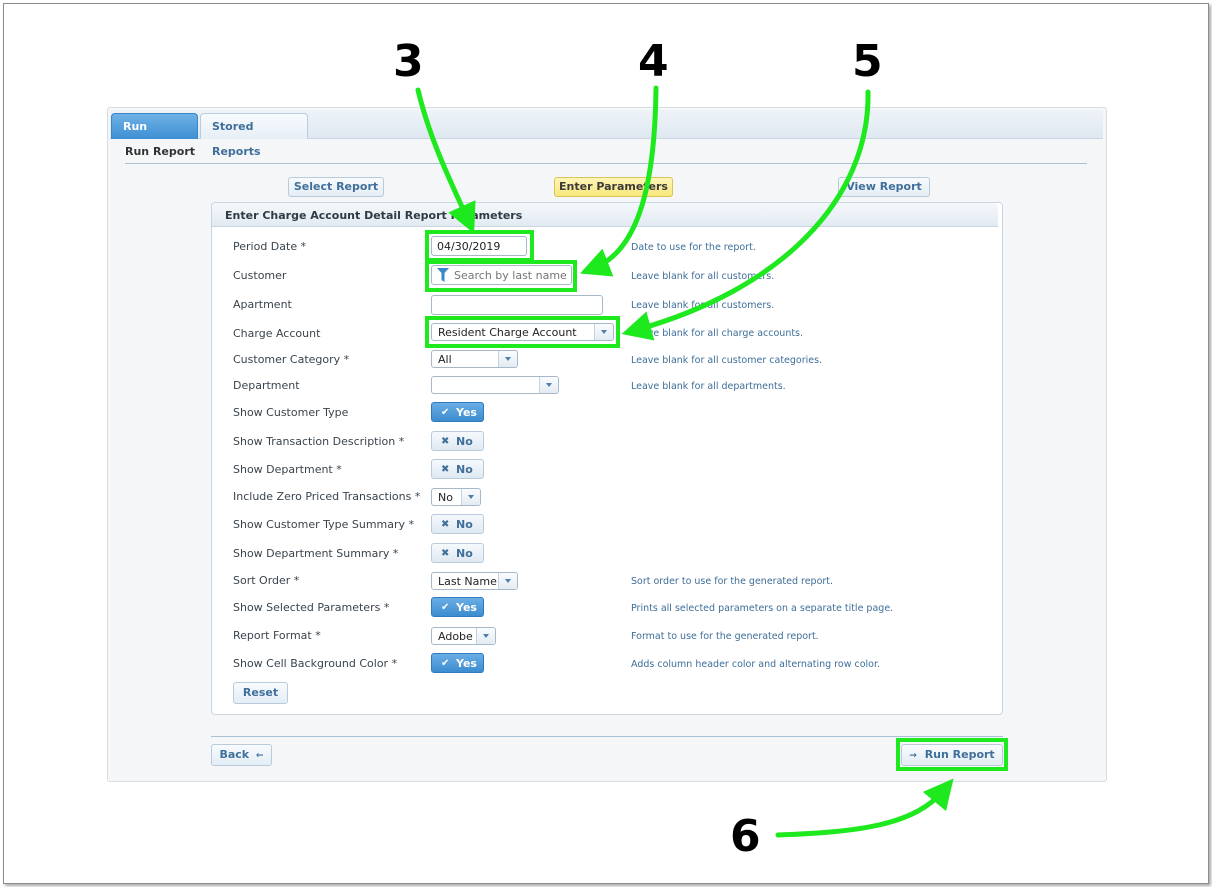  Describe the element at coordinates (270, 246) in the screenshot. I see `period-date-label: Period Date *` at that location.